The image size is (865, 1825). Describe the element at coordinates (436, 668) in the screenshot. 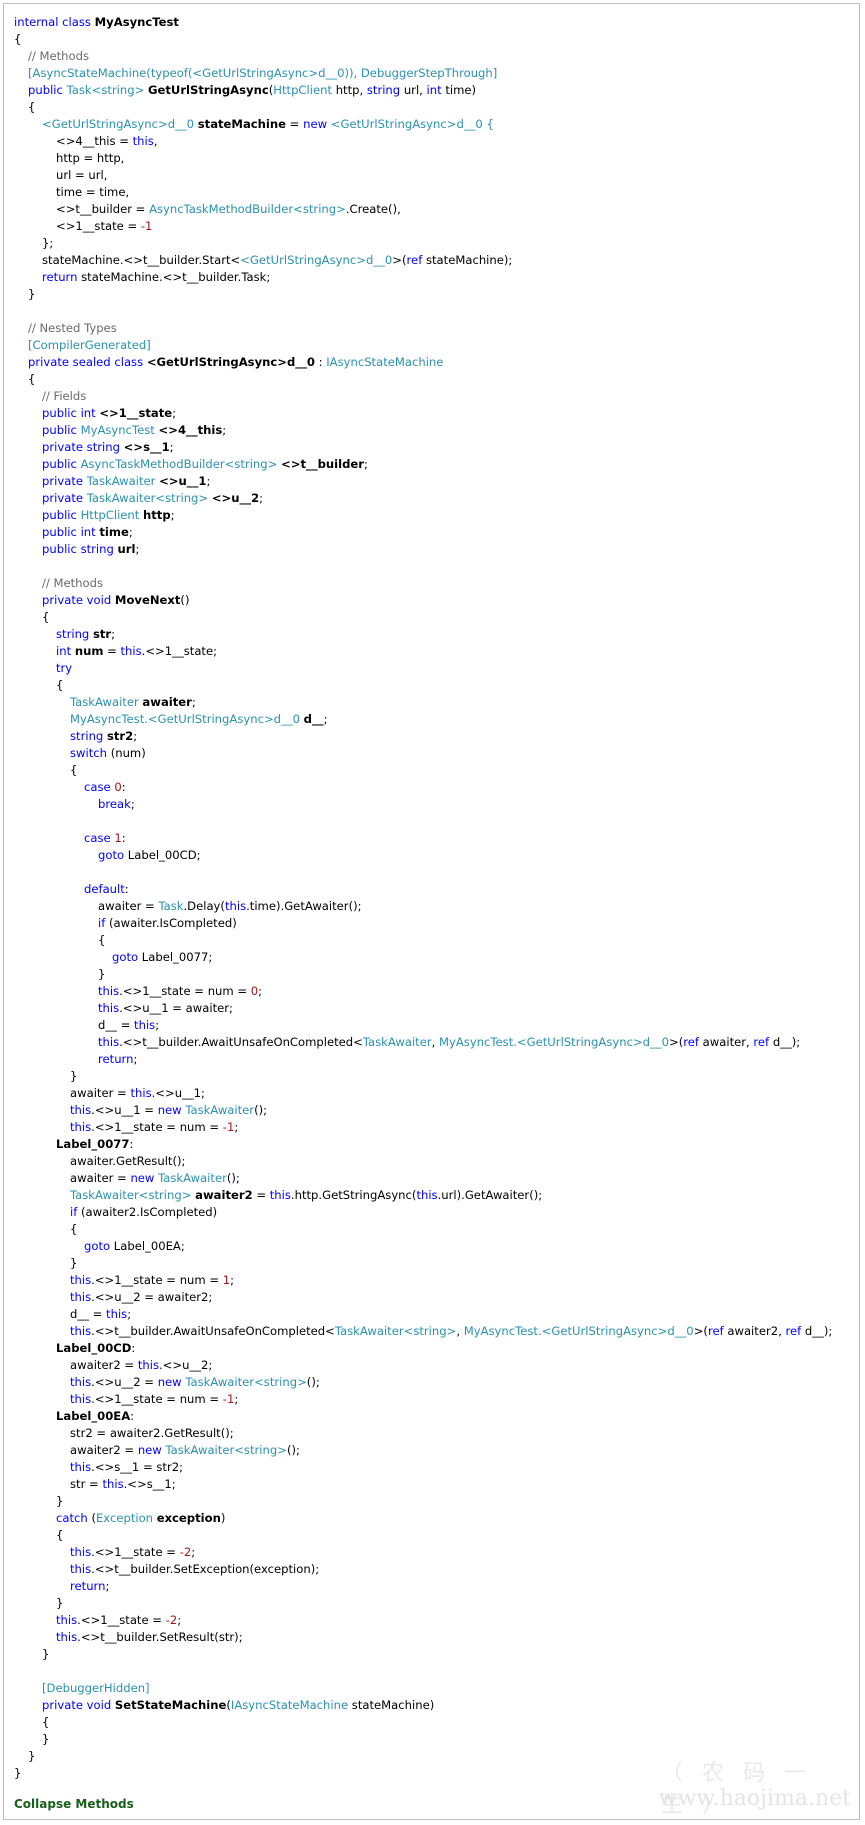

I see `code-line: try` at that location.